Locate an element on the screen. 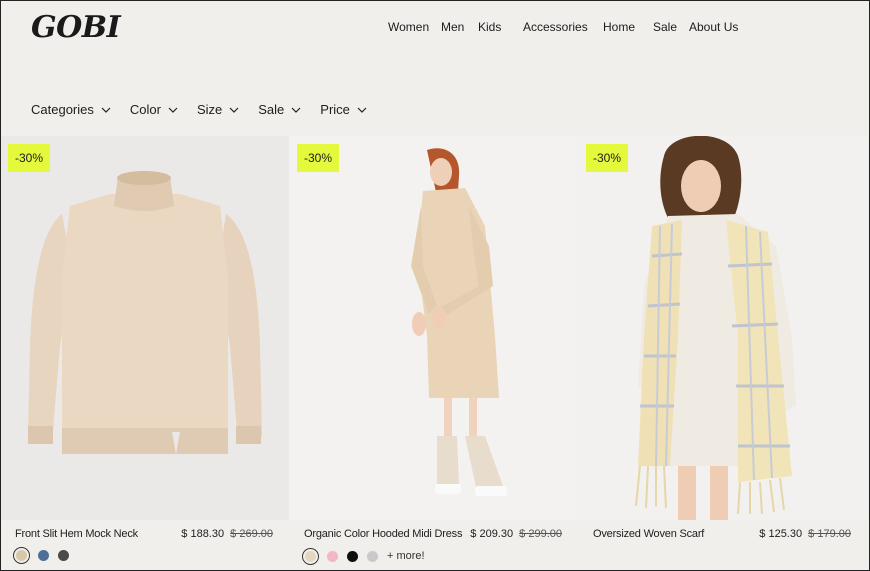 The image size is (870, 571). current-price: $ 125.30 is located at coordinates (781, 534).